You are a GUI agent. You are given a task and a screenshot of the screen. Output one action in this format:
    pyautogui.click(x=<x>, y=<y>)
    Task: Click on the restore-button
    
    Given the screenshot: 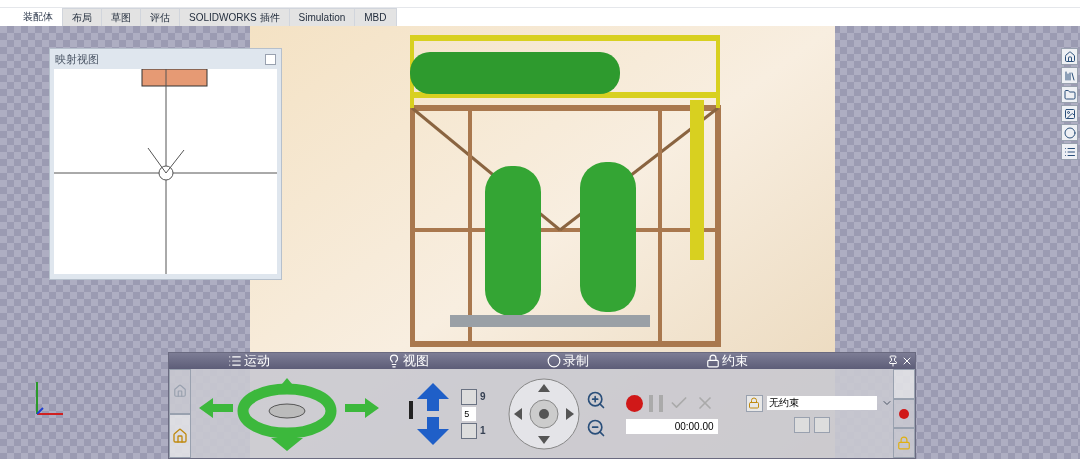 What is the action you would take?
    pyautogui.click(x=270, y=59)
    